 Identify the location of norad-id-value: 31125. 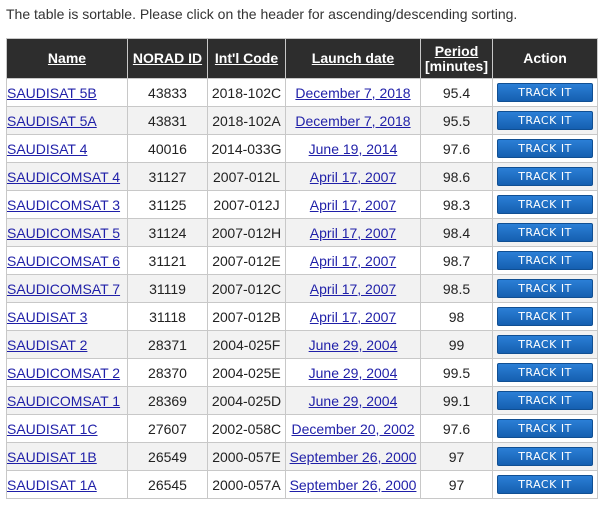
(167, 204).